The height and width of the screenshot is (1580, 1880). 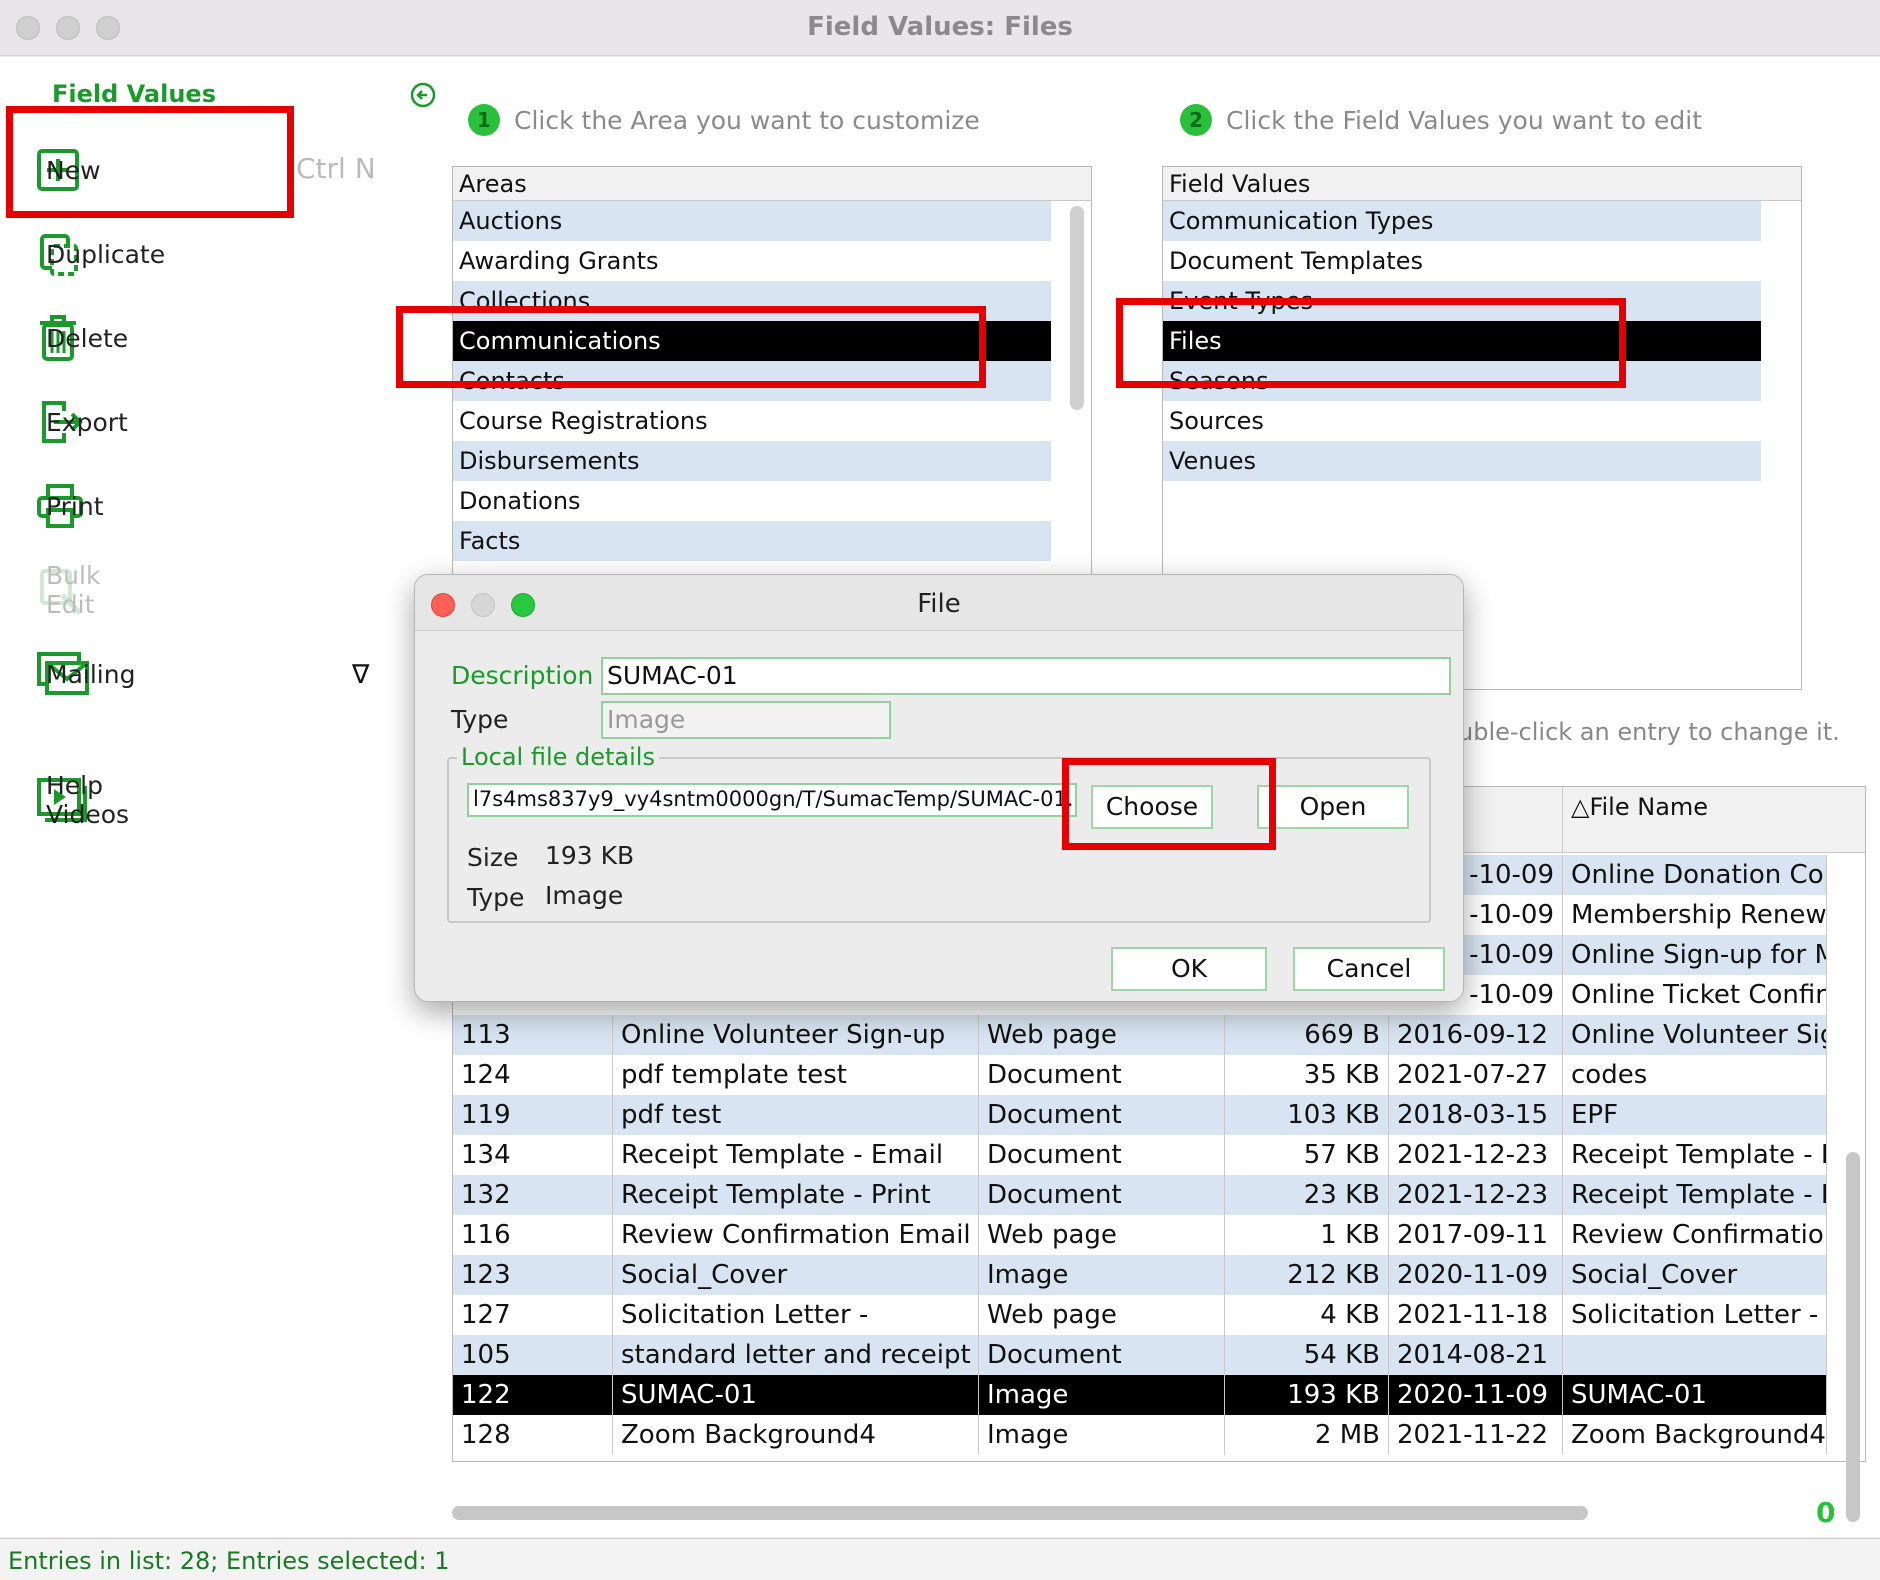 I want to click on bulk-edit-button: Bulk Edit, so click(x=68, y=590).